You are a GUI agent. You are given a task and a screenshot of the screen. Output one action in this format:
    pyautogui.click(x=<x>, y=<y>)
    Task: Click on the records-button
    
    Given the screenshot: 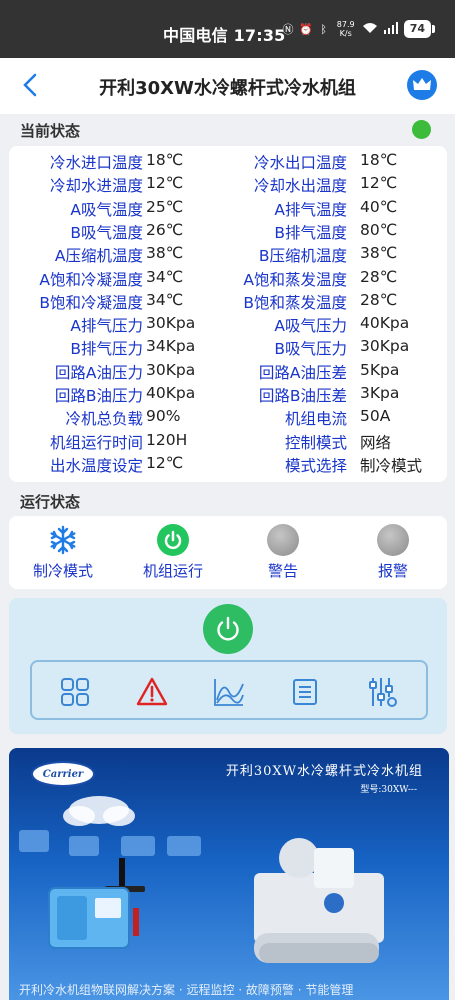 What is the action you would take?
    pyautogui.click(x=305, y=692)
    